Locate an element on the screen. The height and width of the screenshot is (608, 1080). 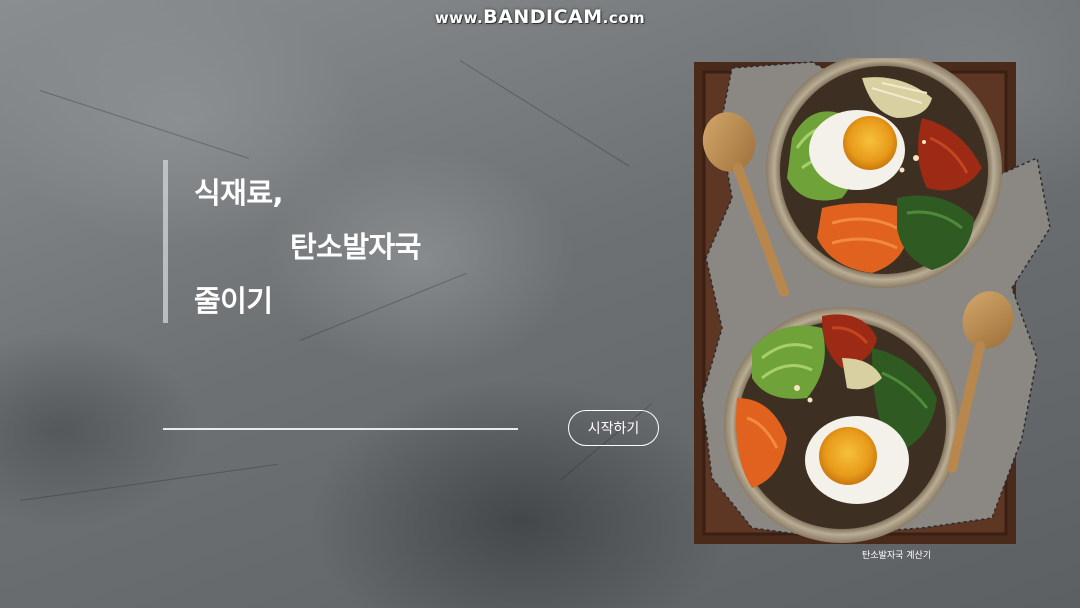
hero-title-line-3: 줄이기 is located at coordinates (233, 301).